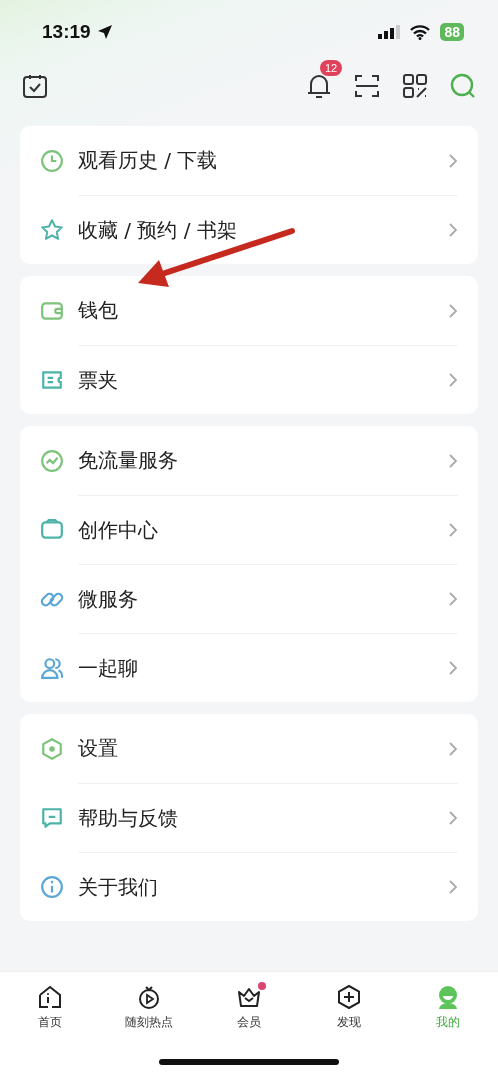  Describe the element at coordinates (52, 229) in the screenshot. I see `star-icon` at that location.